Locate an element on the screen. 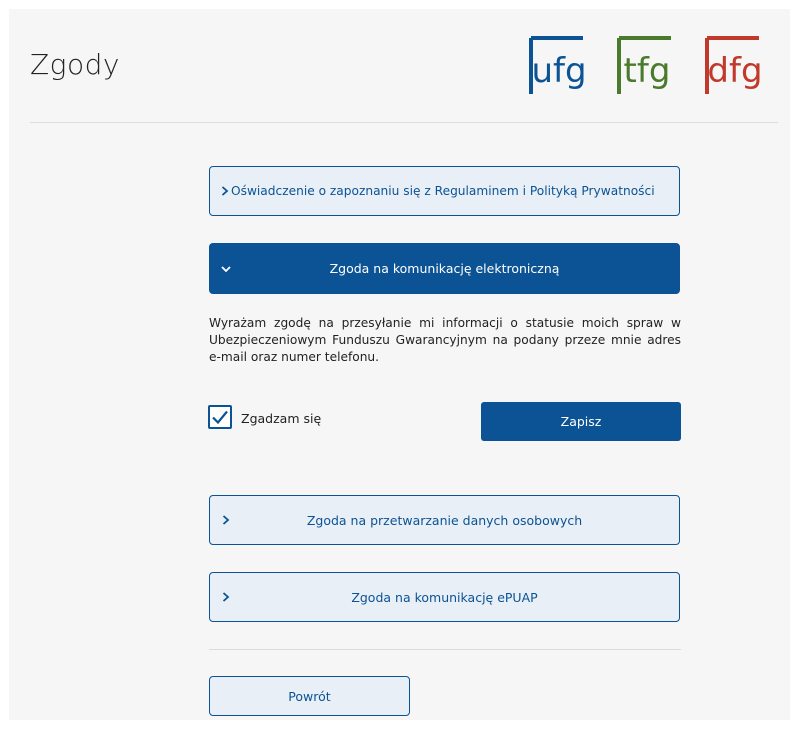 This screenshot has width=799, height=729. agree-checkbox is located at coordinates (220, 417).